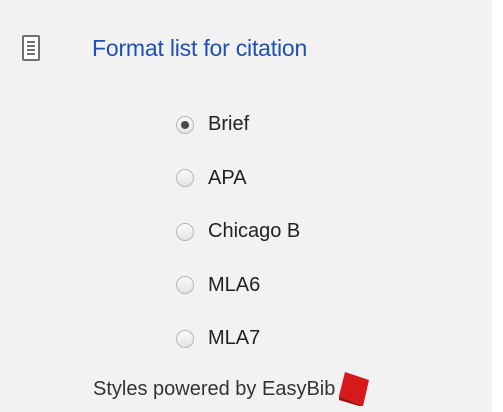  I want to click on format-list-for-citation-link: Format list for citation, so click(199, 48).